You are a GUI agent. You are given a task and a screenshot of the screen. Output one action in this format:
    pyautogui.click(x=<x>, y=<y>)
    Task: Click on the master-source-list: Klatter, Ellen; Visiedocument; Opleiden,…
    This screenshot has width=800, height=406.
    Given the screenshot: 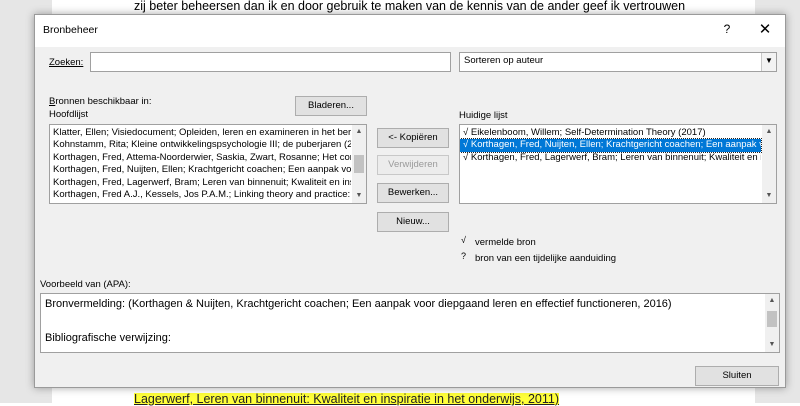 What is the action you would take?
    pyautogui.click(x=208, y=164)
    